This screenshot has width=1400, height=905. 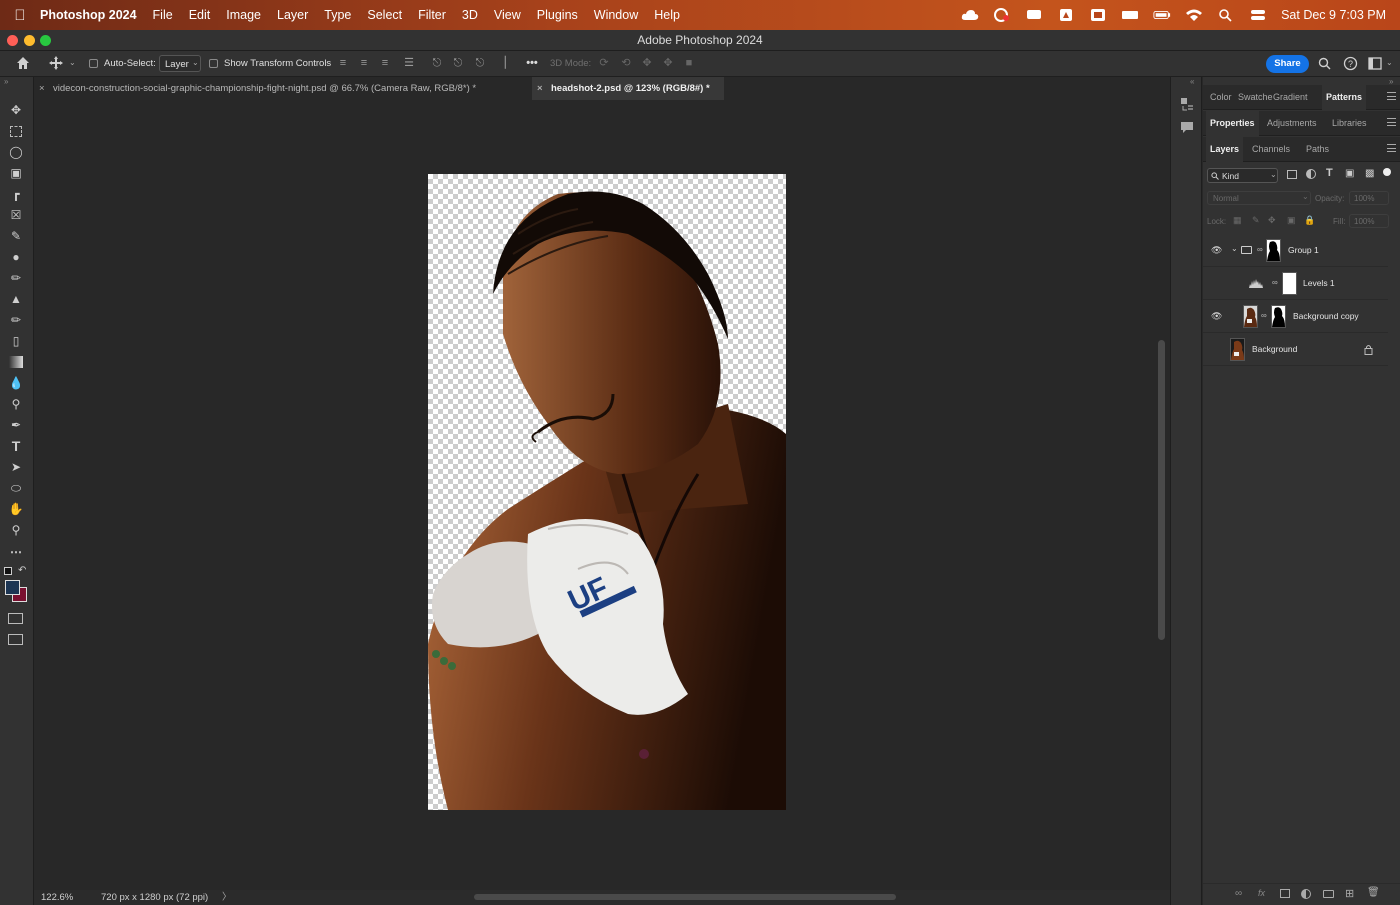 I want to click on clone-stamp-tool-icon: ▲, so click(x=16, y=299).